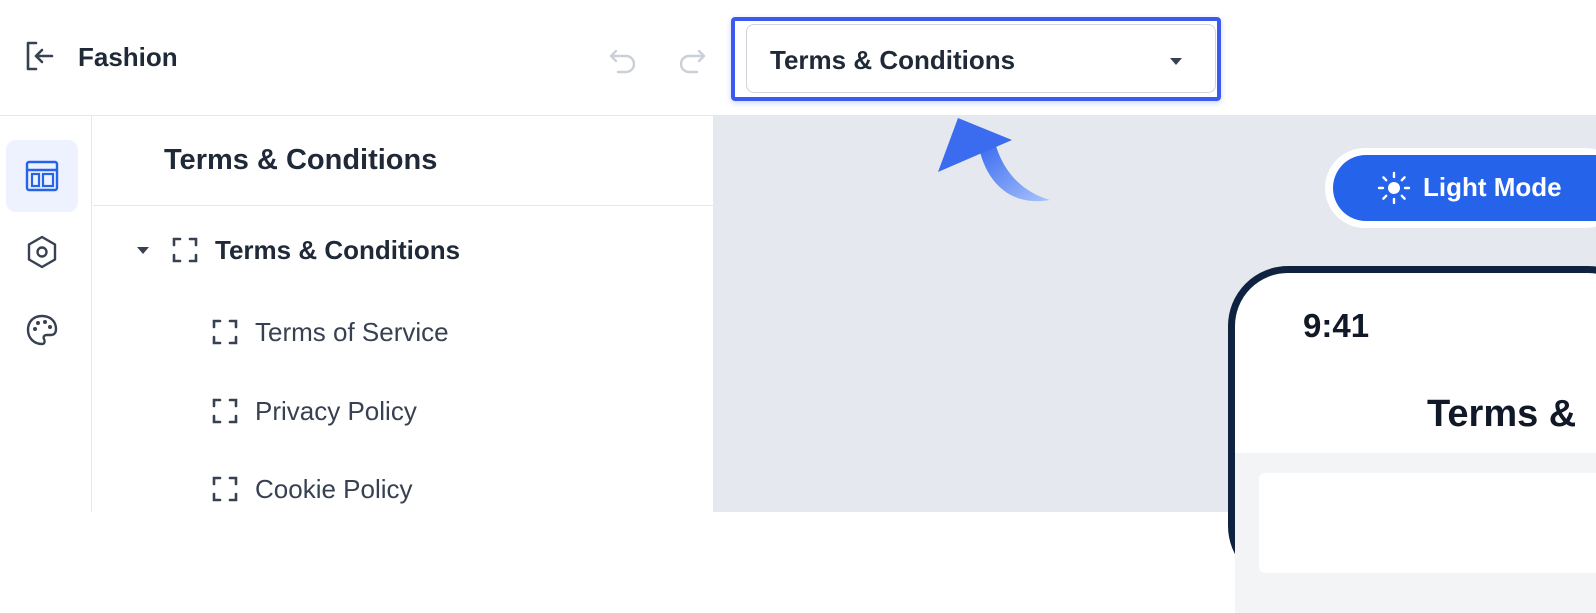 This screenshot has width=1596, height=613. I want to click on tree-item-cookie-policy: Cookie Policy, so click(312, 489).